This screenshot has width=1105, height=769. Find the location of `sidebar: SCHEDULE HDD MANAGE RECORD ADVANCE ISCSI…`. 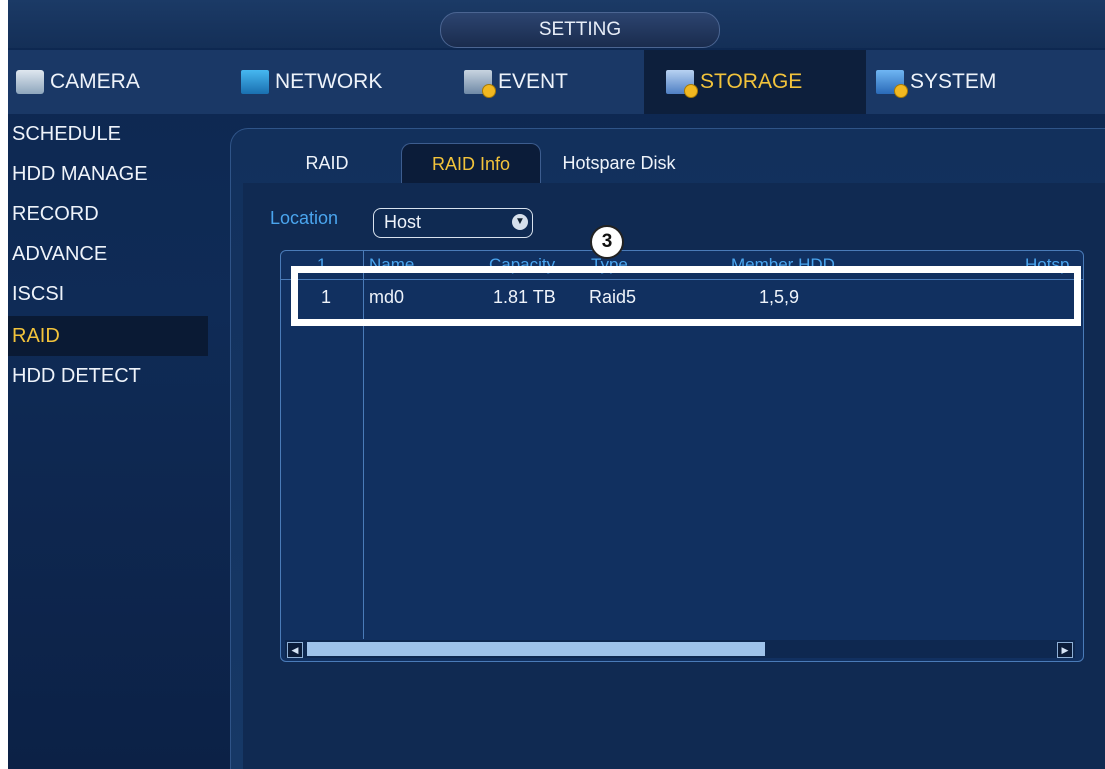

sidebar: SCHEDULE HDD MANAGE RECORD ADVANCE ISCSI… is located at coordinates (108, 255).